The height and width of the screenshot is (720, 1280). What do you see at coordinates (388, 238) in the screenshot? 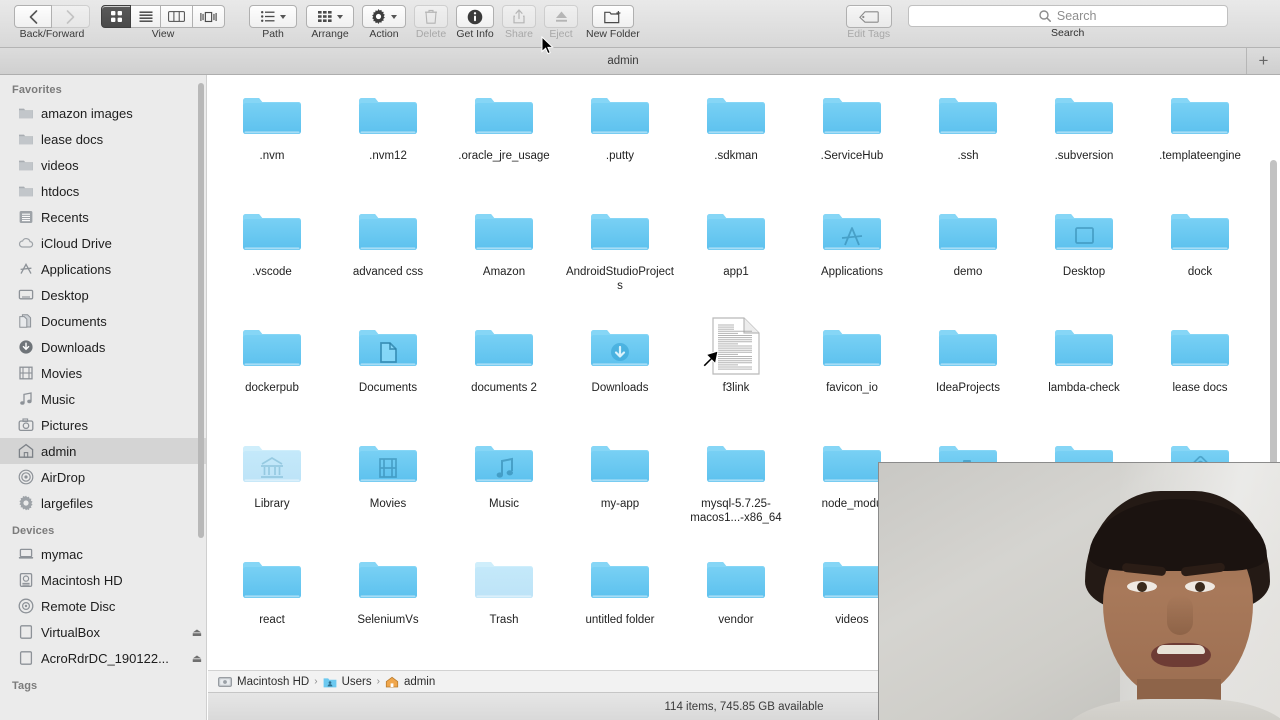
I see `file-item: advanced css` at bounding box center [388, 238].